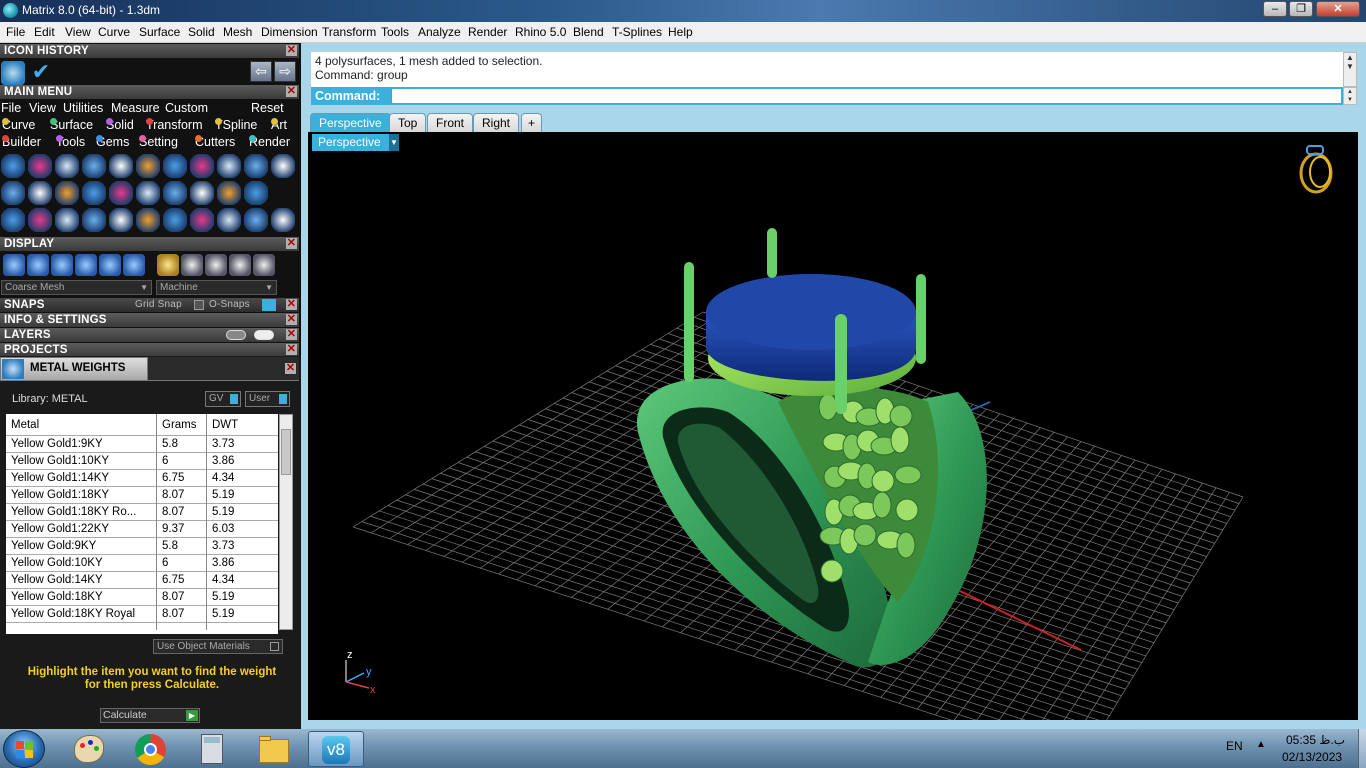  I want to click on ring-thumbnail-icon, so click(1316, 169).